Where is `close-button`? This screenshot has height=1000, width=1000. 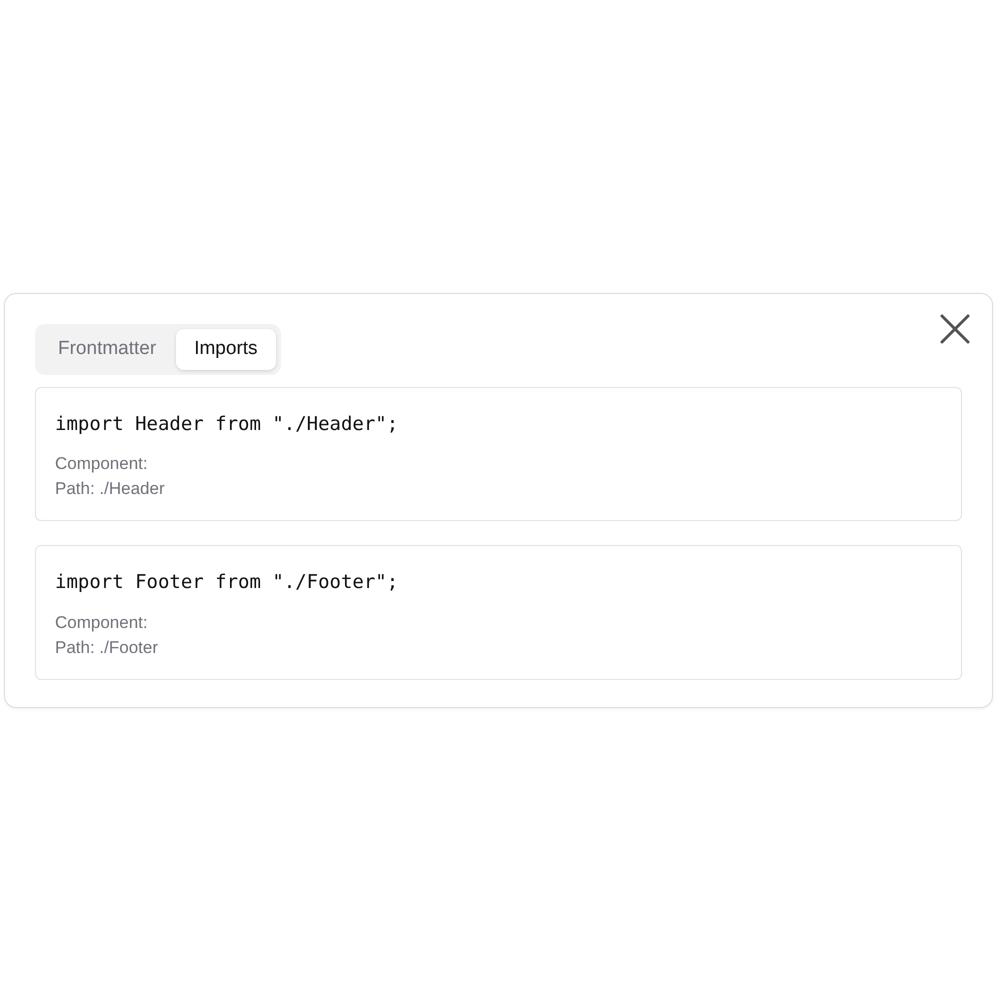 close-button is located at coordinates (955, 329).